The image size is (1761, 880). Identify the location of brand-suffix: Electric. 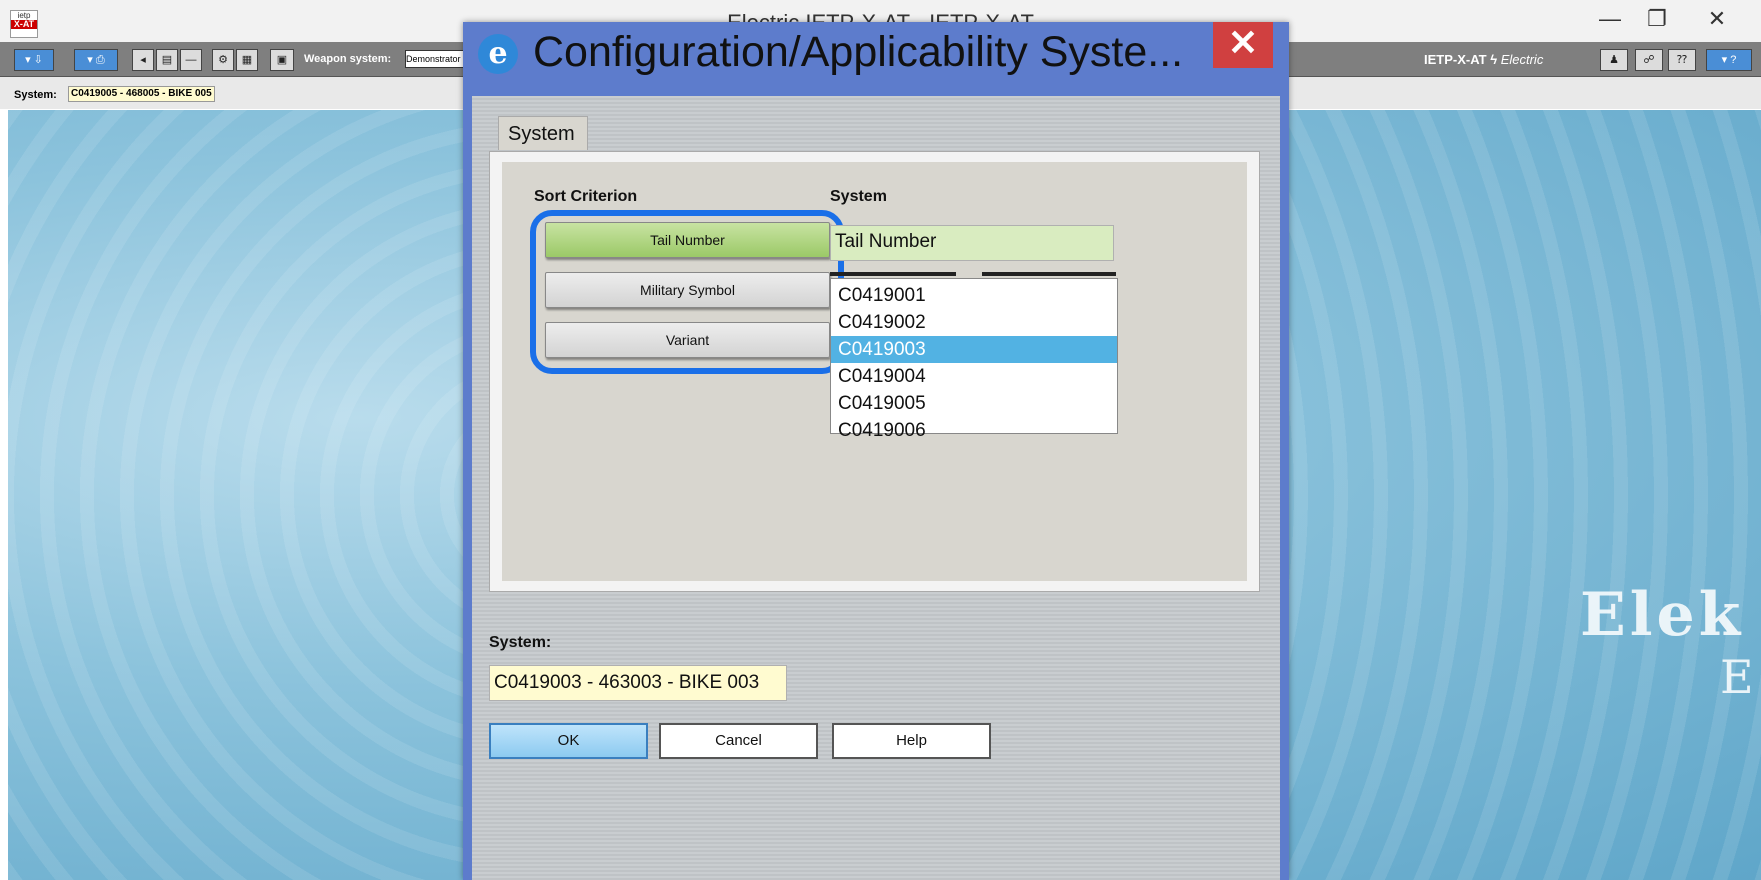
(1522, 59).